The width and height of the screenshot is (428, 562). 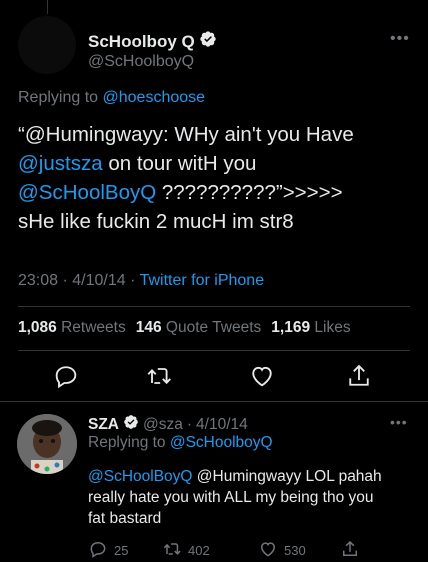 What do you see at coordinates (154, 97) in the screenshot?
I see `replying-to-link: @hoeschoose` at bounding box center [154, 97].